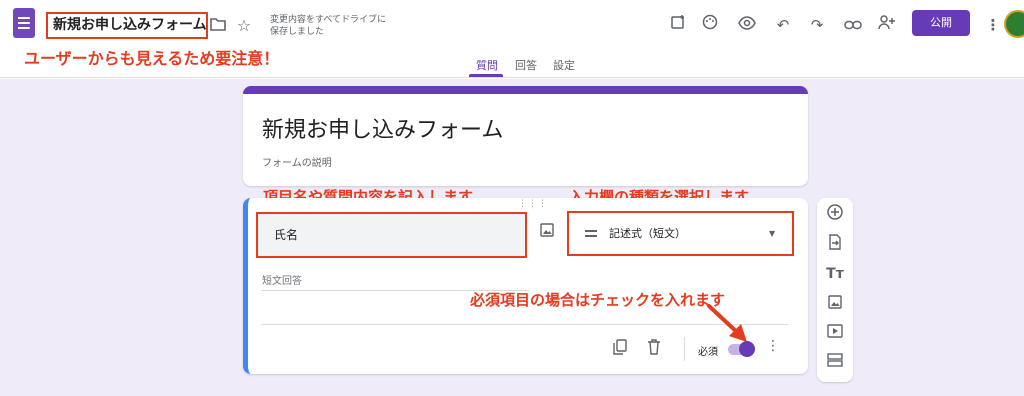  What do you see at coordinates (526, 65) in the screenshot?
I see `tab-responses: 回答` at bounding box center [526, 65].